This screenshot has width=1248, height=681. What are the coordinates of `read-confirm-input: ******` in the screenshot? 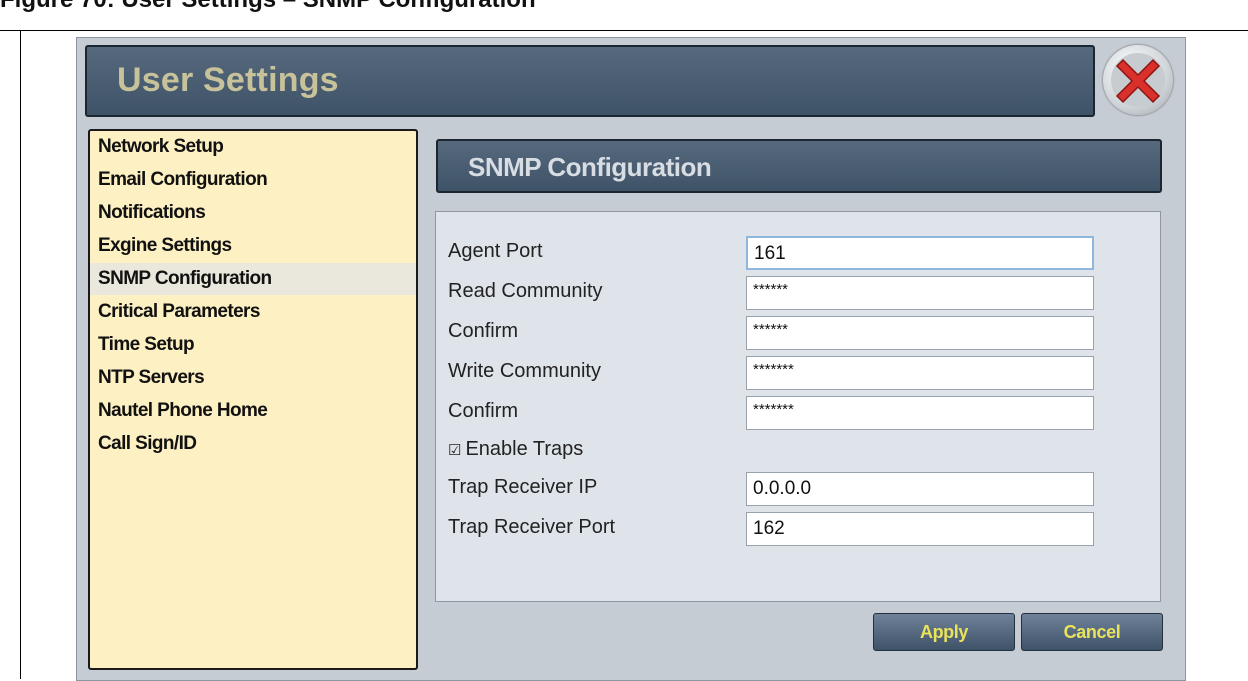 It's located at (920, 333).